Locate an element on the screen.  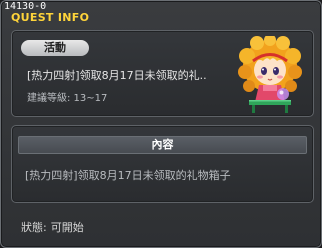
status-label: 狀態: is located at coordinates (34, 227).